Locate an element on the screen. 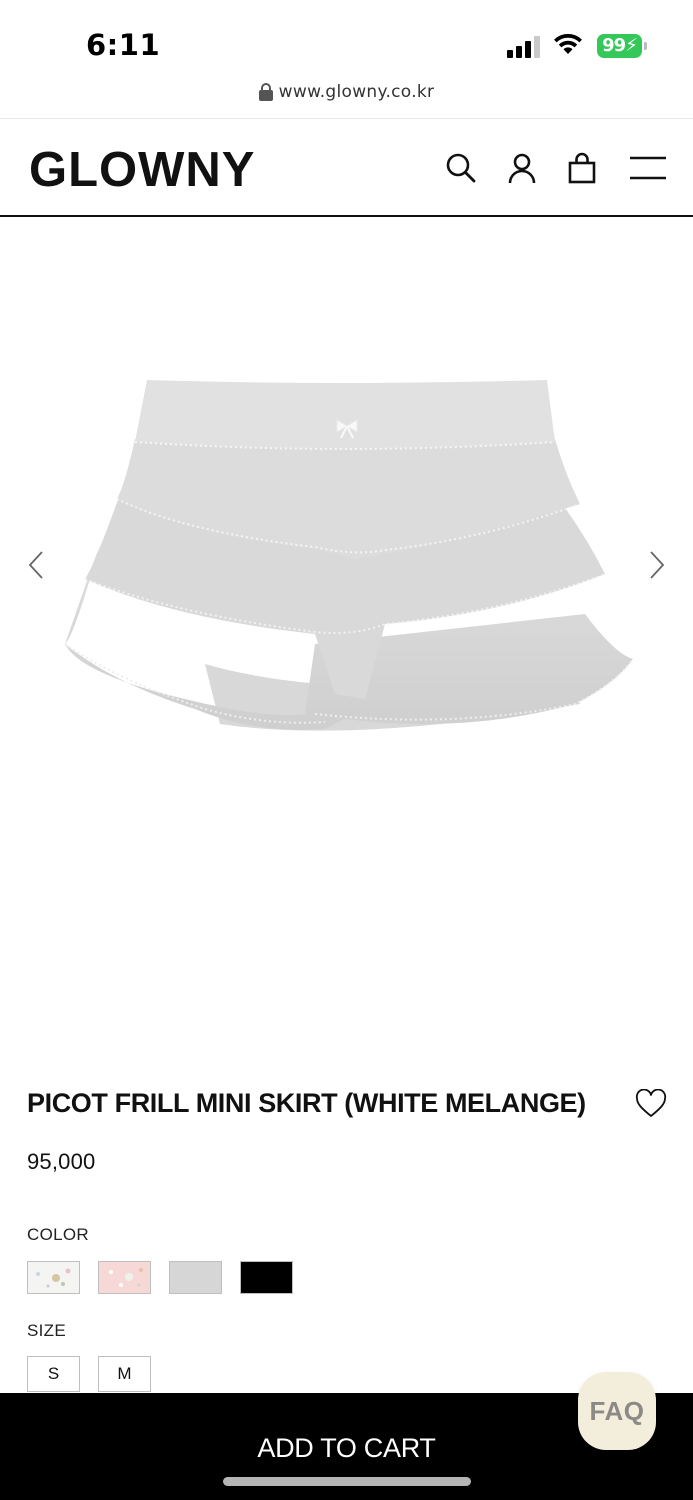 This screenshot has width=693, height=1500. grey-swatch is located at coordinates (195, 1277).